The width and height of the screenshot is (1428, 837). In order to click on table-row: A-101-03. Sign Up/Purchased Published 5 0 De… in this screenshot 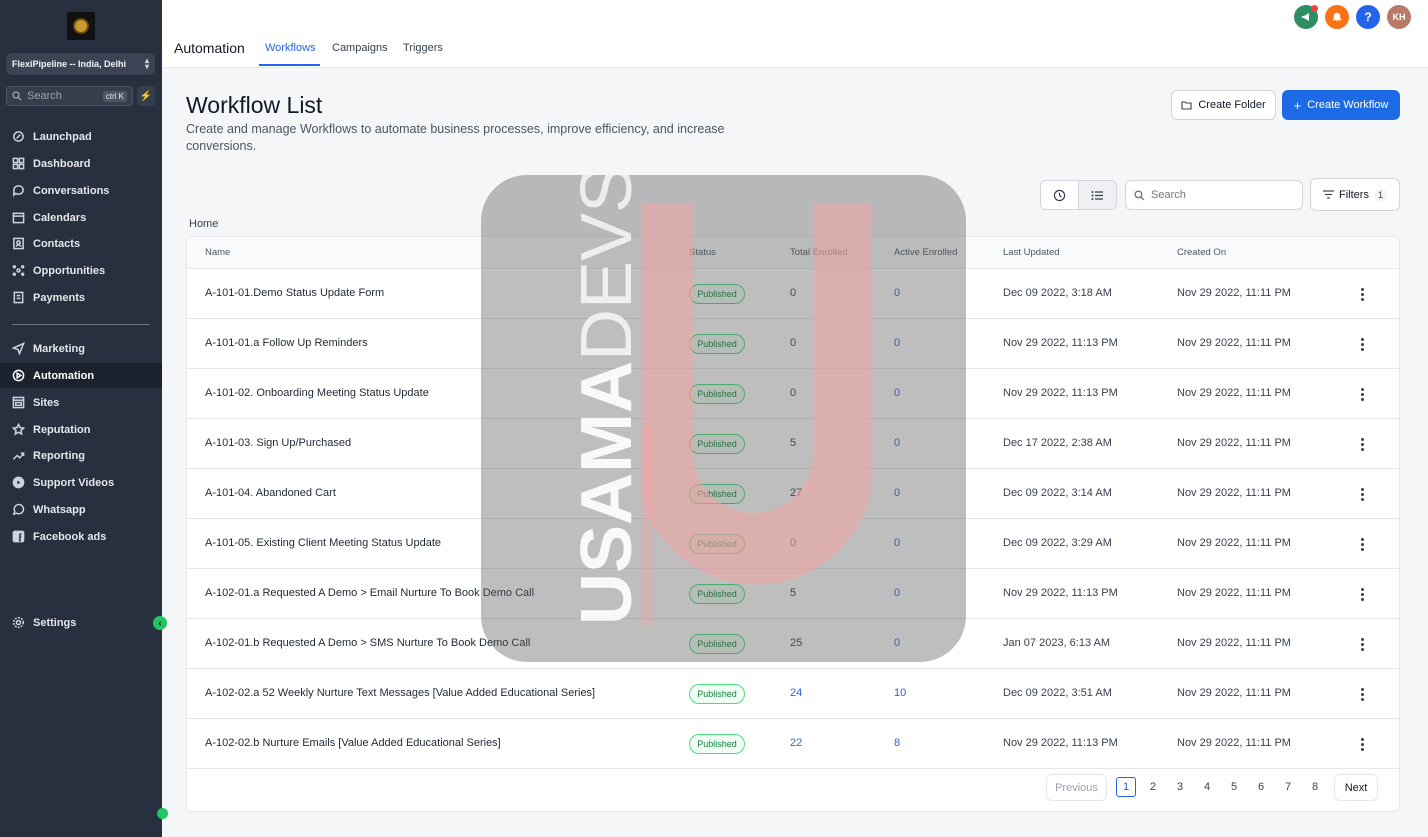, I will do `click(793, 444)`.